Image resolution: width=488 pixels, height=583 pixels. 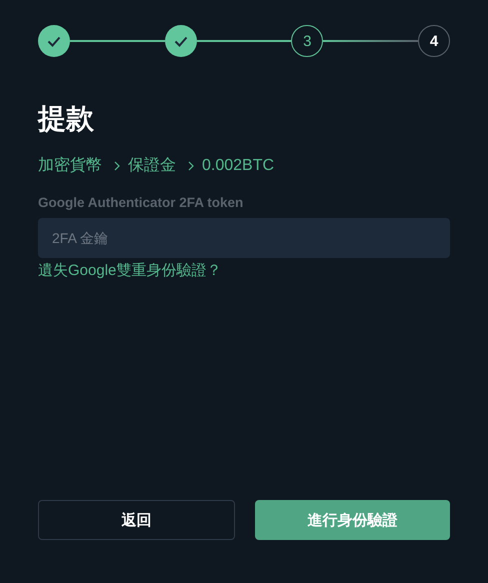 I want to click on breadcrumb-item: 0.002BTC, so click(x=238, y=165).